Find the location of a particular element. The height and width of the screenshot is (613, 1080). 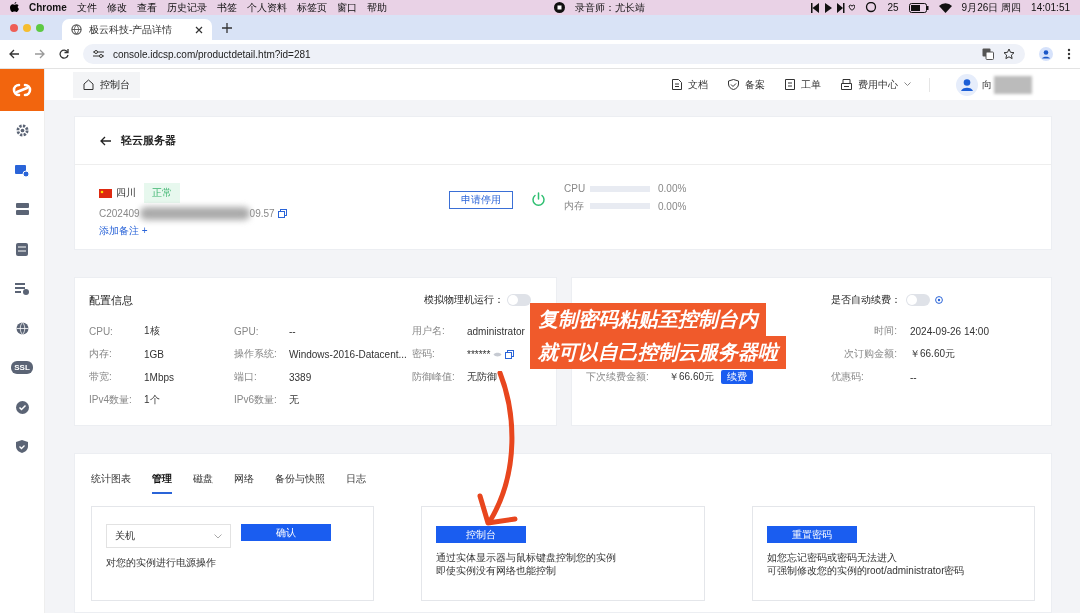

field-value: ****** is located at coordinates (479, 354).